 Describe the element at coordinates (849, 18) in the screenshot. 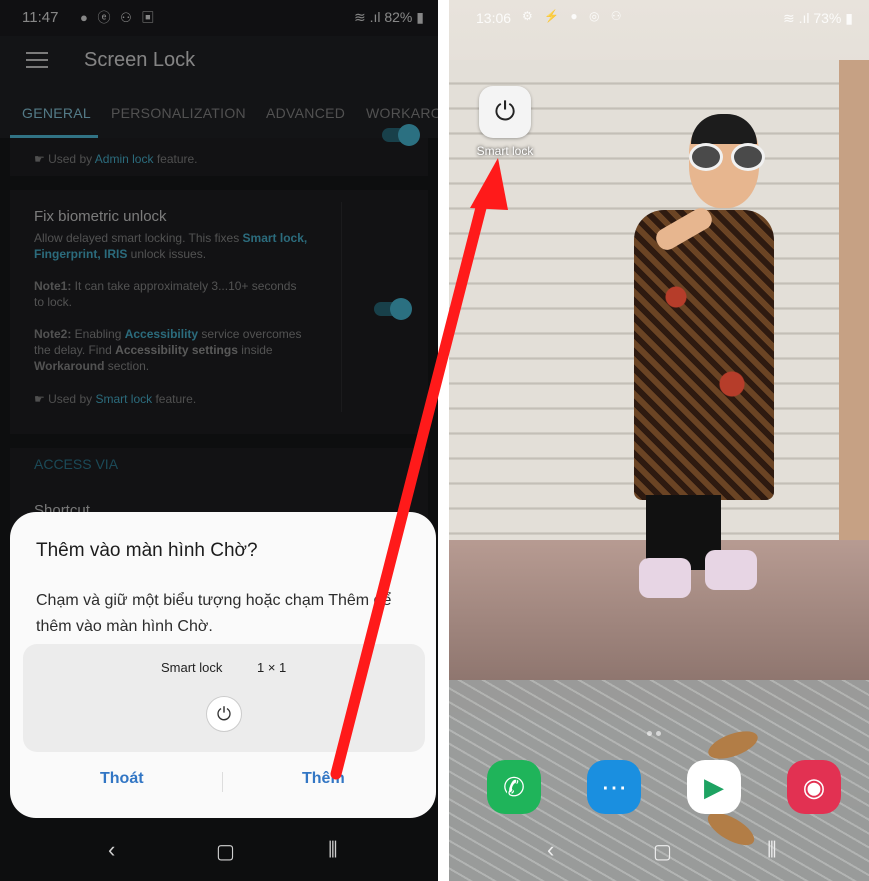

I see `battery-icon: ▮` at that location.